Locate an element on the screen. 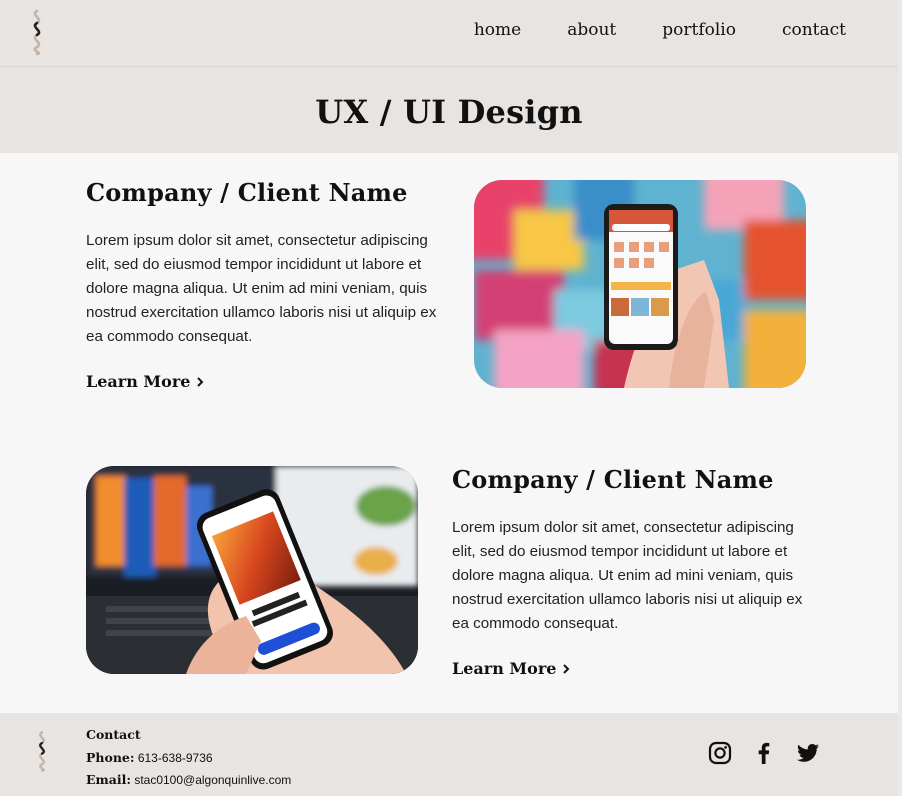  travel-phone-image is located at coordinates (252, 570).